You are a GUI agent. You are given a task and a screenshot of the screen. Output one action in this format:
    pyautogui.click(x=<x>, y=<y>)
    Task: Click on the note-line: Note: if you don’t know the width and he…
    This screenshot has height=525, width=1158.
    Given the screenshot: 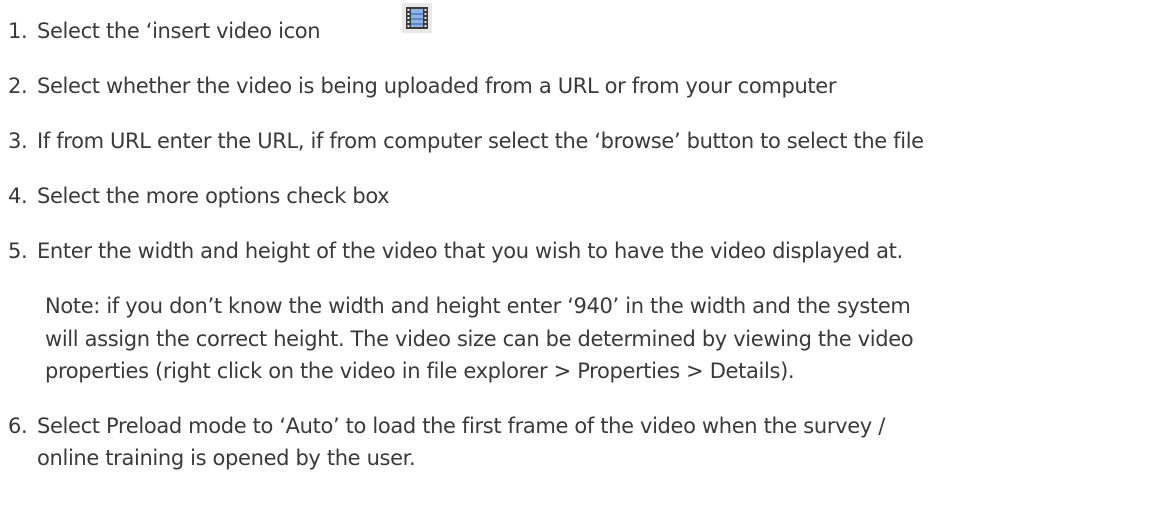 What is the action you would take?
    pyautogui.click(x=478, y=306)
    